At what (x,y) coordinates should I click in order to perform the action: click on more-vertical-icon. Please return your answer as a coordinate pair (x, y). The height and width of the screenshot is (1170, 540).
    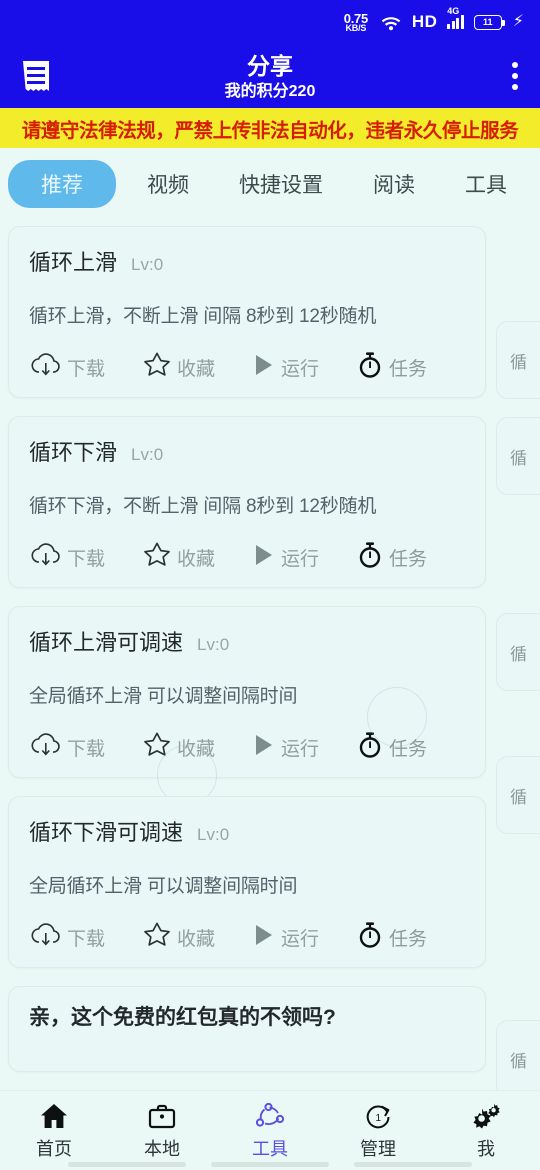
    Looking at the image, I should click on (515, 87).